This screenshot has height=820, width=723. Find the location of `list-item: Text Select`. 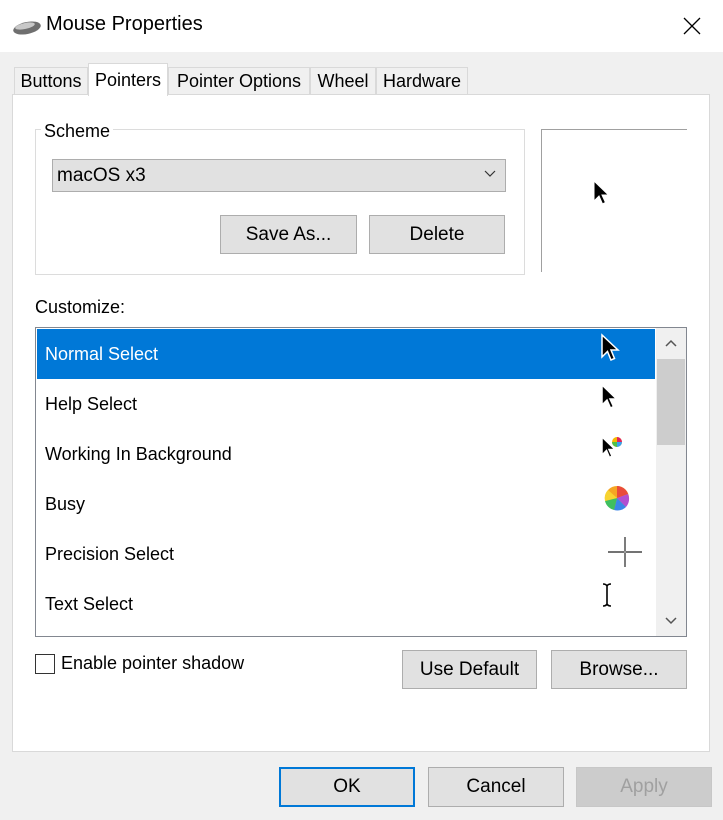

list-item: Text Select is located at coordinates (346, 604).